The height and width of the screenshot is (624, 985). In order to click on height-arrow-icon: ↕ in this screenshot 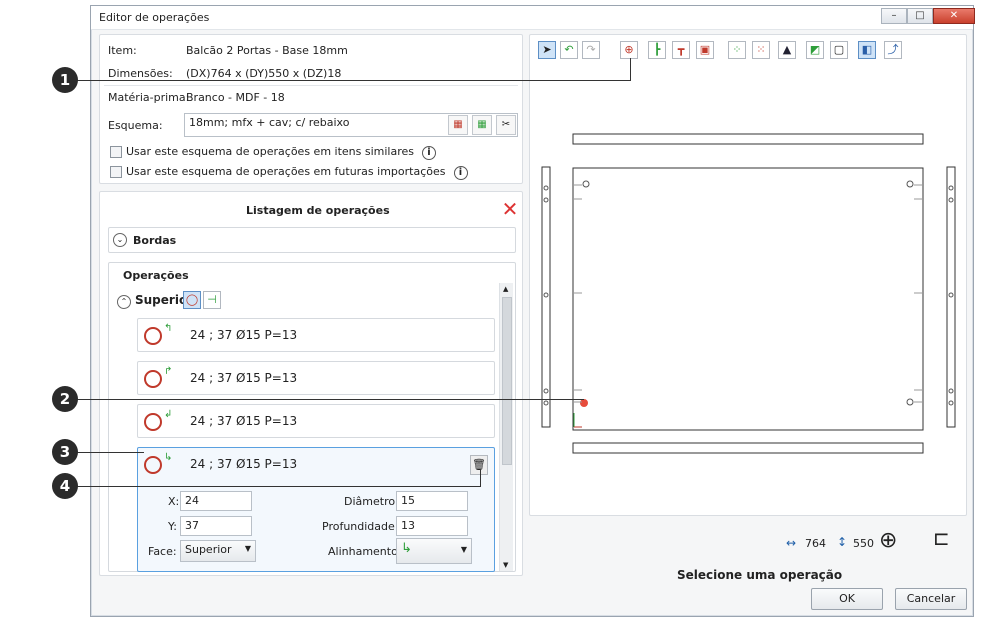, I will do `click(842, 542)`.